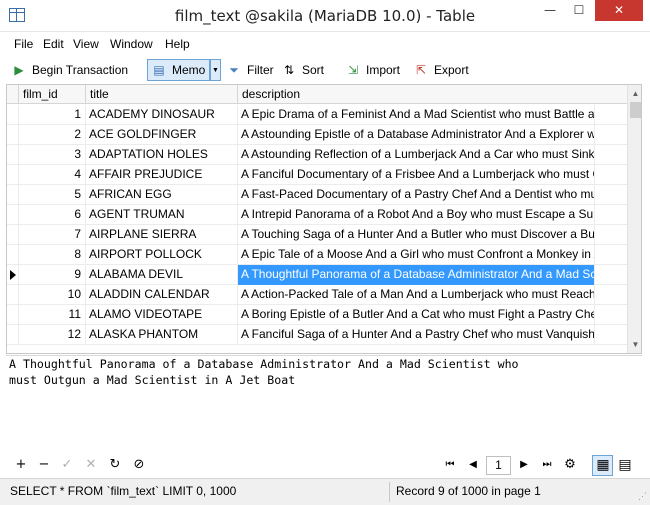 This screenshot has height=505, width=650. Describe the element at coordinates (86, 44) in the screenshot. I see `menu-view: View` at that location.